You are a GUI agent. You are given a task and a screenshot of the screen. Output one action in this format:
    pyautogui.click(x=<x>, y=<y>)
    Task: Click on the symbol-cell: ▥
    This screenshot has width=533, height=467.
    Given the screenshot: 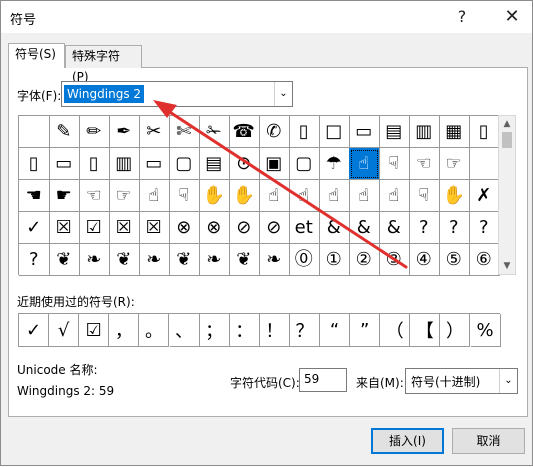 What is the action you would take?
    pyautogui.click(x=124, y=164)
    